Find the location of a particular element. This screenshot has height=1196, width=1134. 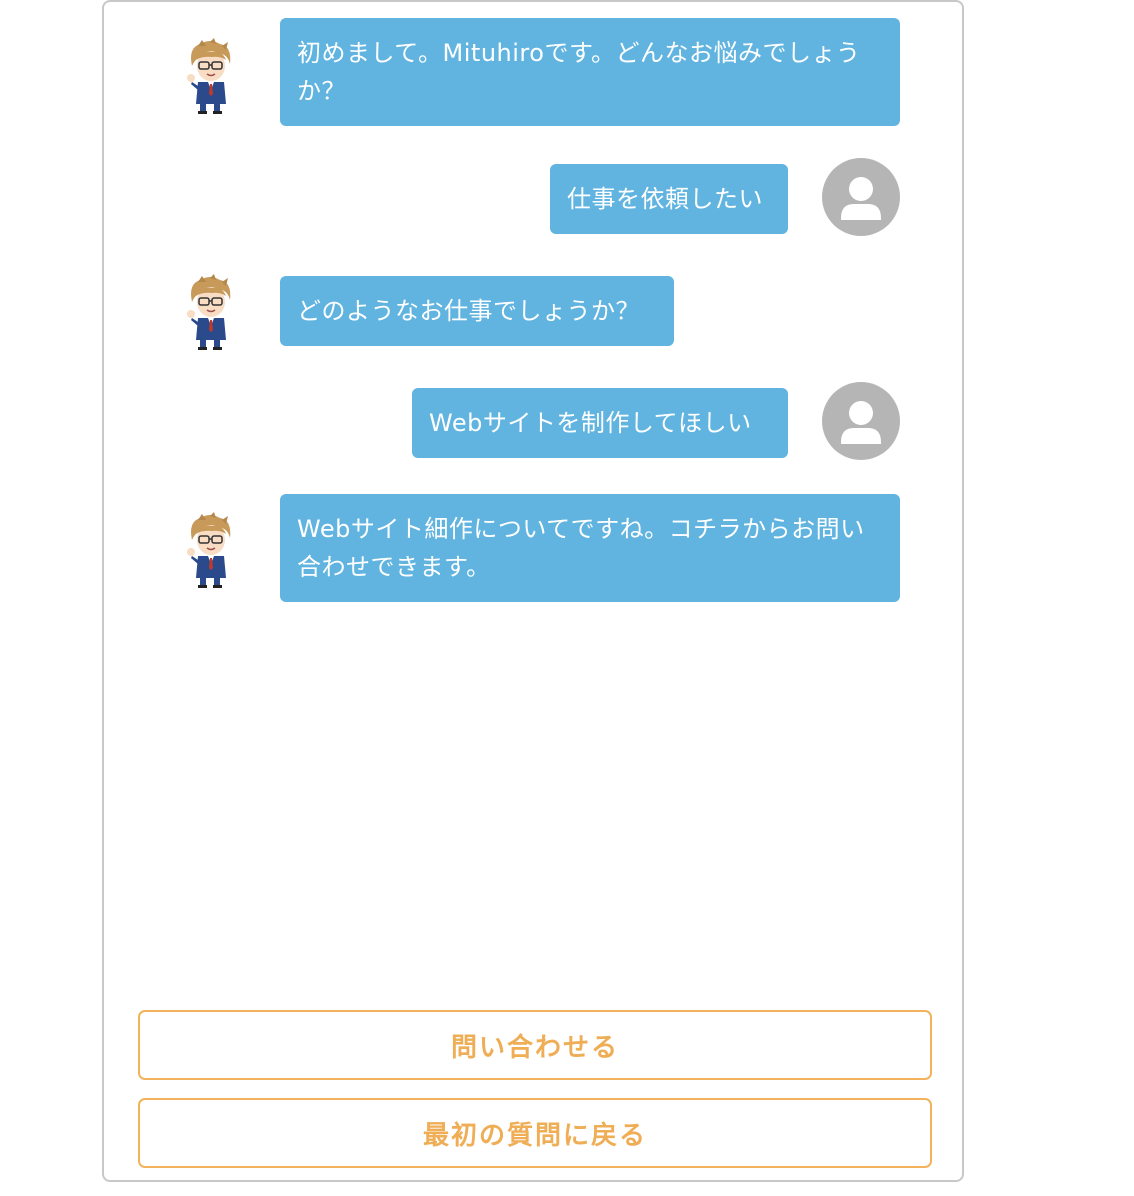

message-text: 仕事を依頼したい is located at coordinates (665, 199).